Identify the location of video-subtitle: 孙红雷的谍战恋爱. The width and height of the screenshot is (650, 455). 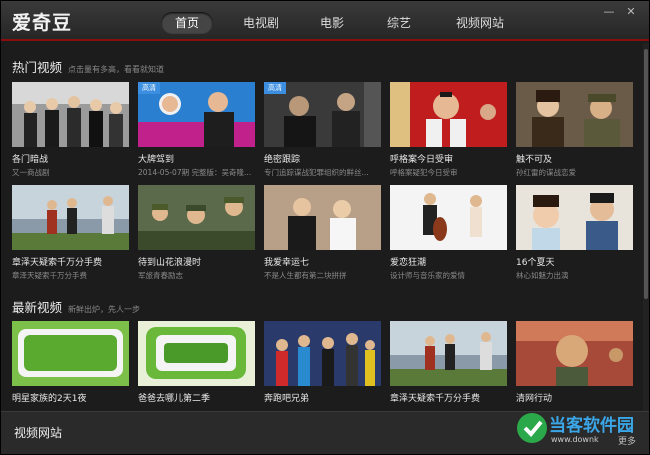
(546, 172).